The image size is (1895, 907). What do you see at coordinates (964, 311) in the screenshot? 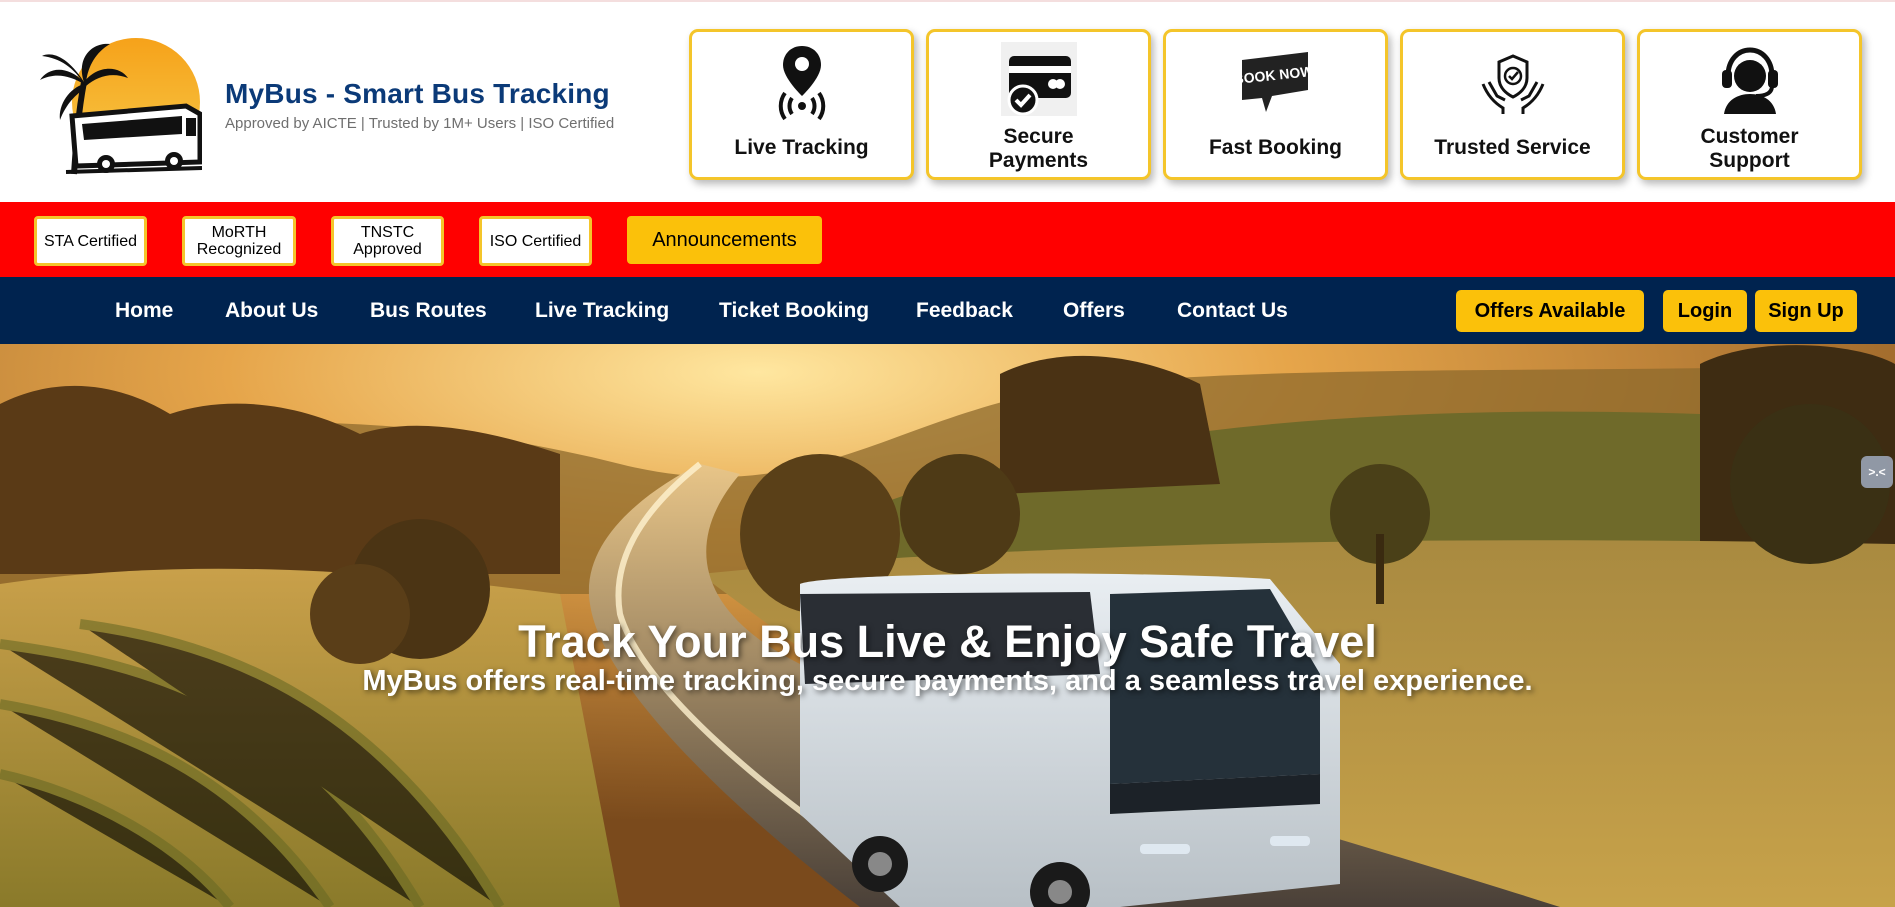
I see `nav-item-feedback: Feedback` at bounding box center [964, 311].